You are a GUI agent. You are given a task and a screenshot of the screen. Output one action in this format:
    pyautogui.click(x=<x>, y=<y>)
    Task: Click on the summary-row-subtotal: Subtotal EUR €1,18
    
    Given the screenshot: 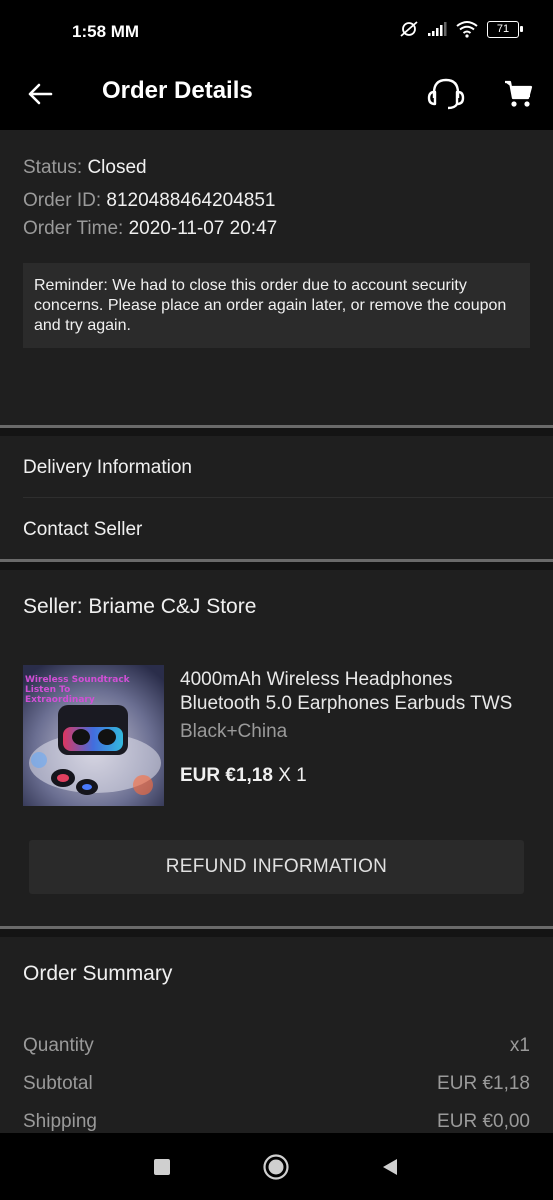 What is the action you would take?
    pyautogui.click(x=276, y=1084)
    